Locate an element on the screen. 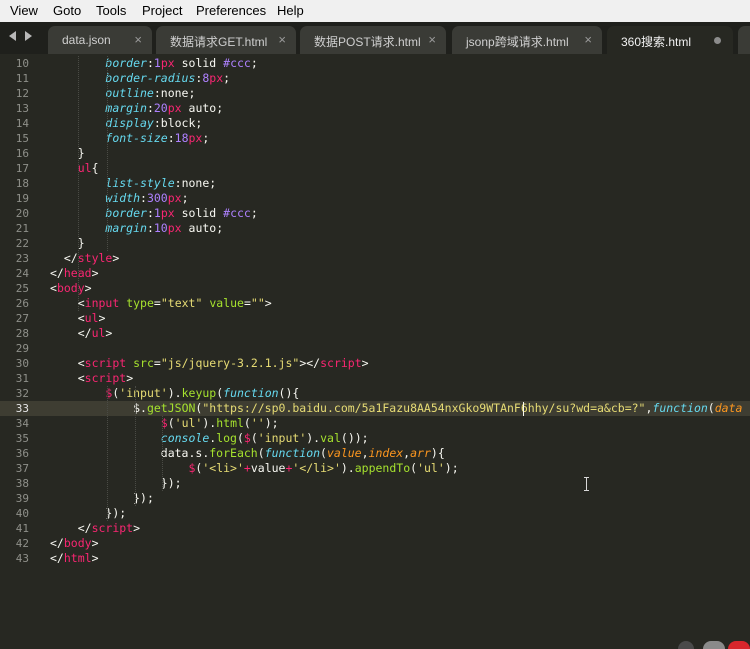 The width and height of the screenshot is (750, 649). mouse-ibeam-cursor-icon is located at coordinates (586, 484).